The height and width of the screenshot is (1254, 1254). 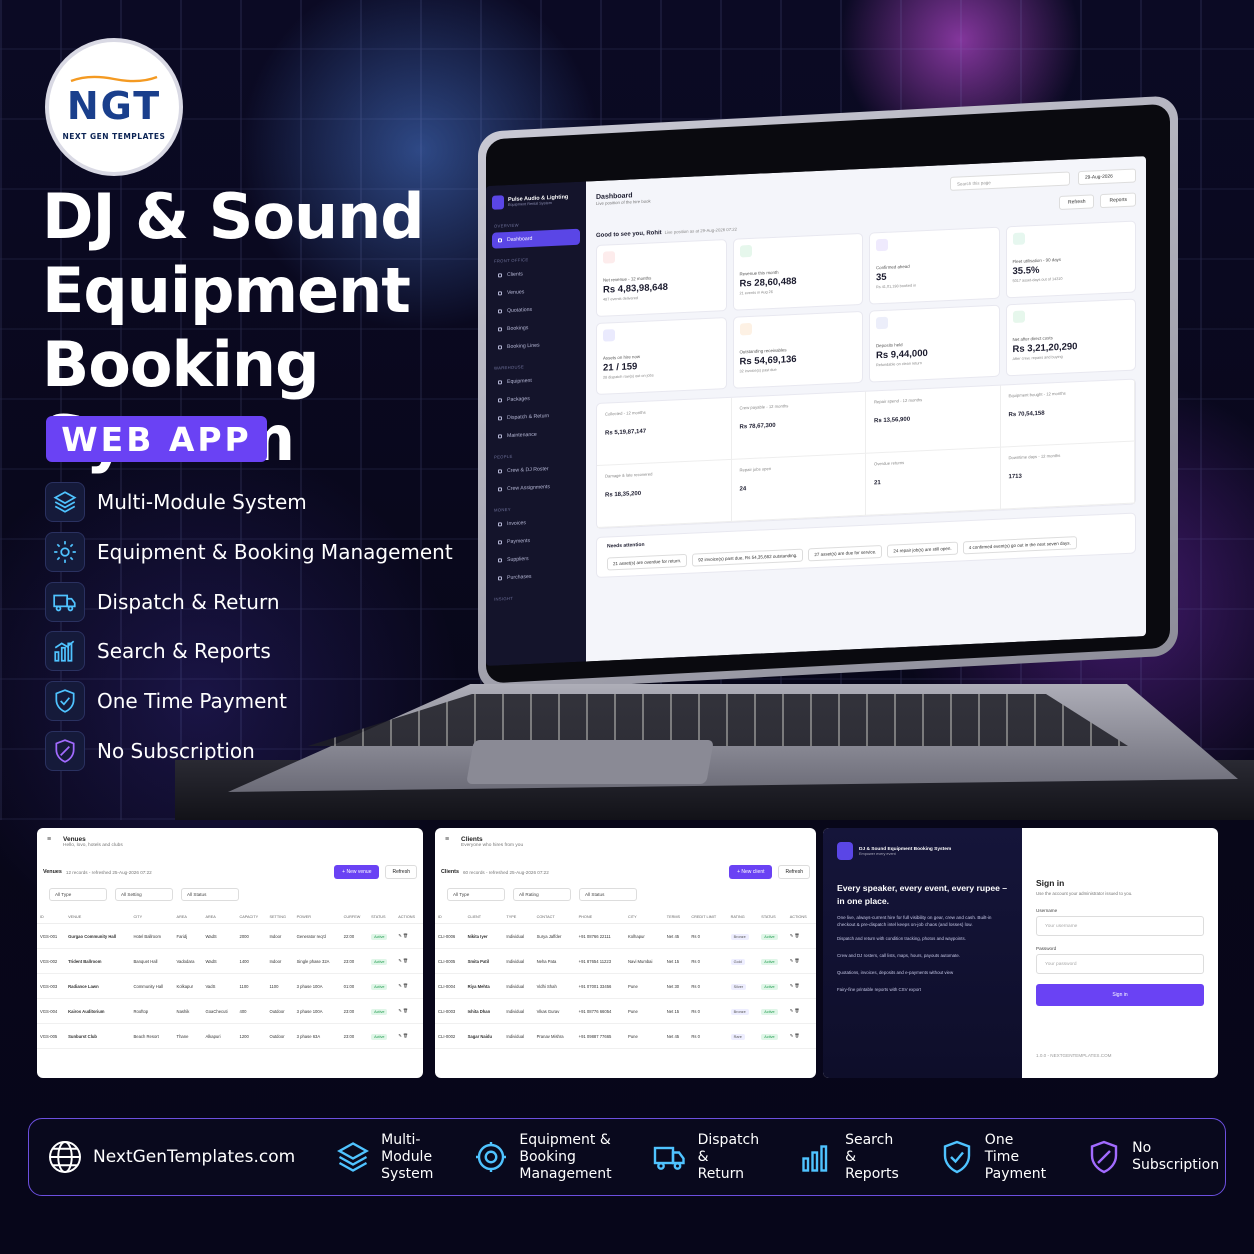 I want to click on sidebar-item-purchases: Purchases, so click(x=536, y=577).